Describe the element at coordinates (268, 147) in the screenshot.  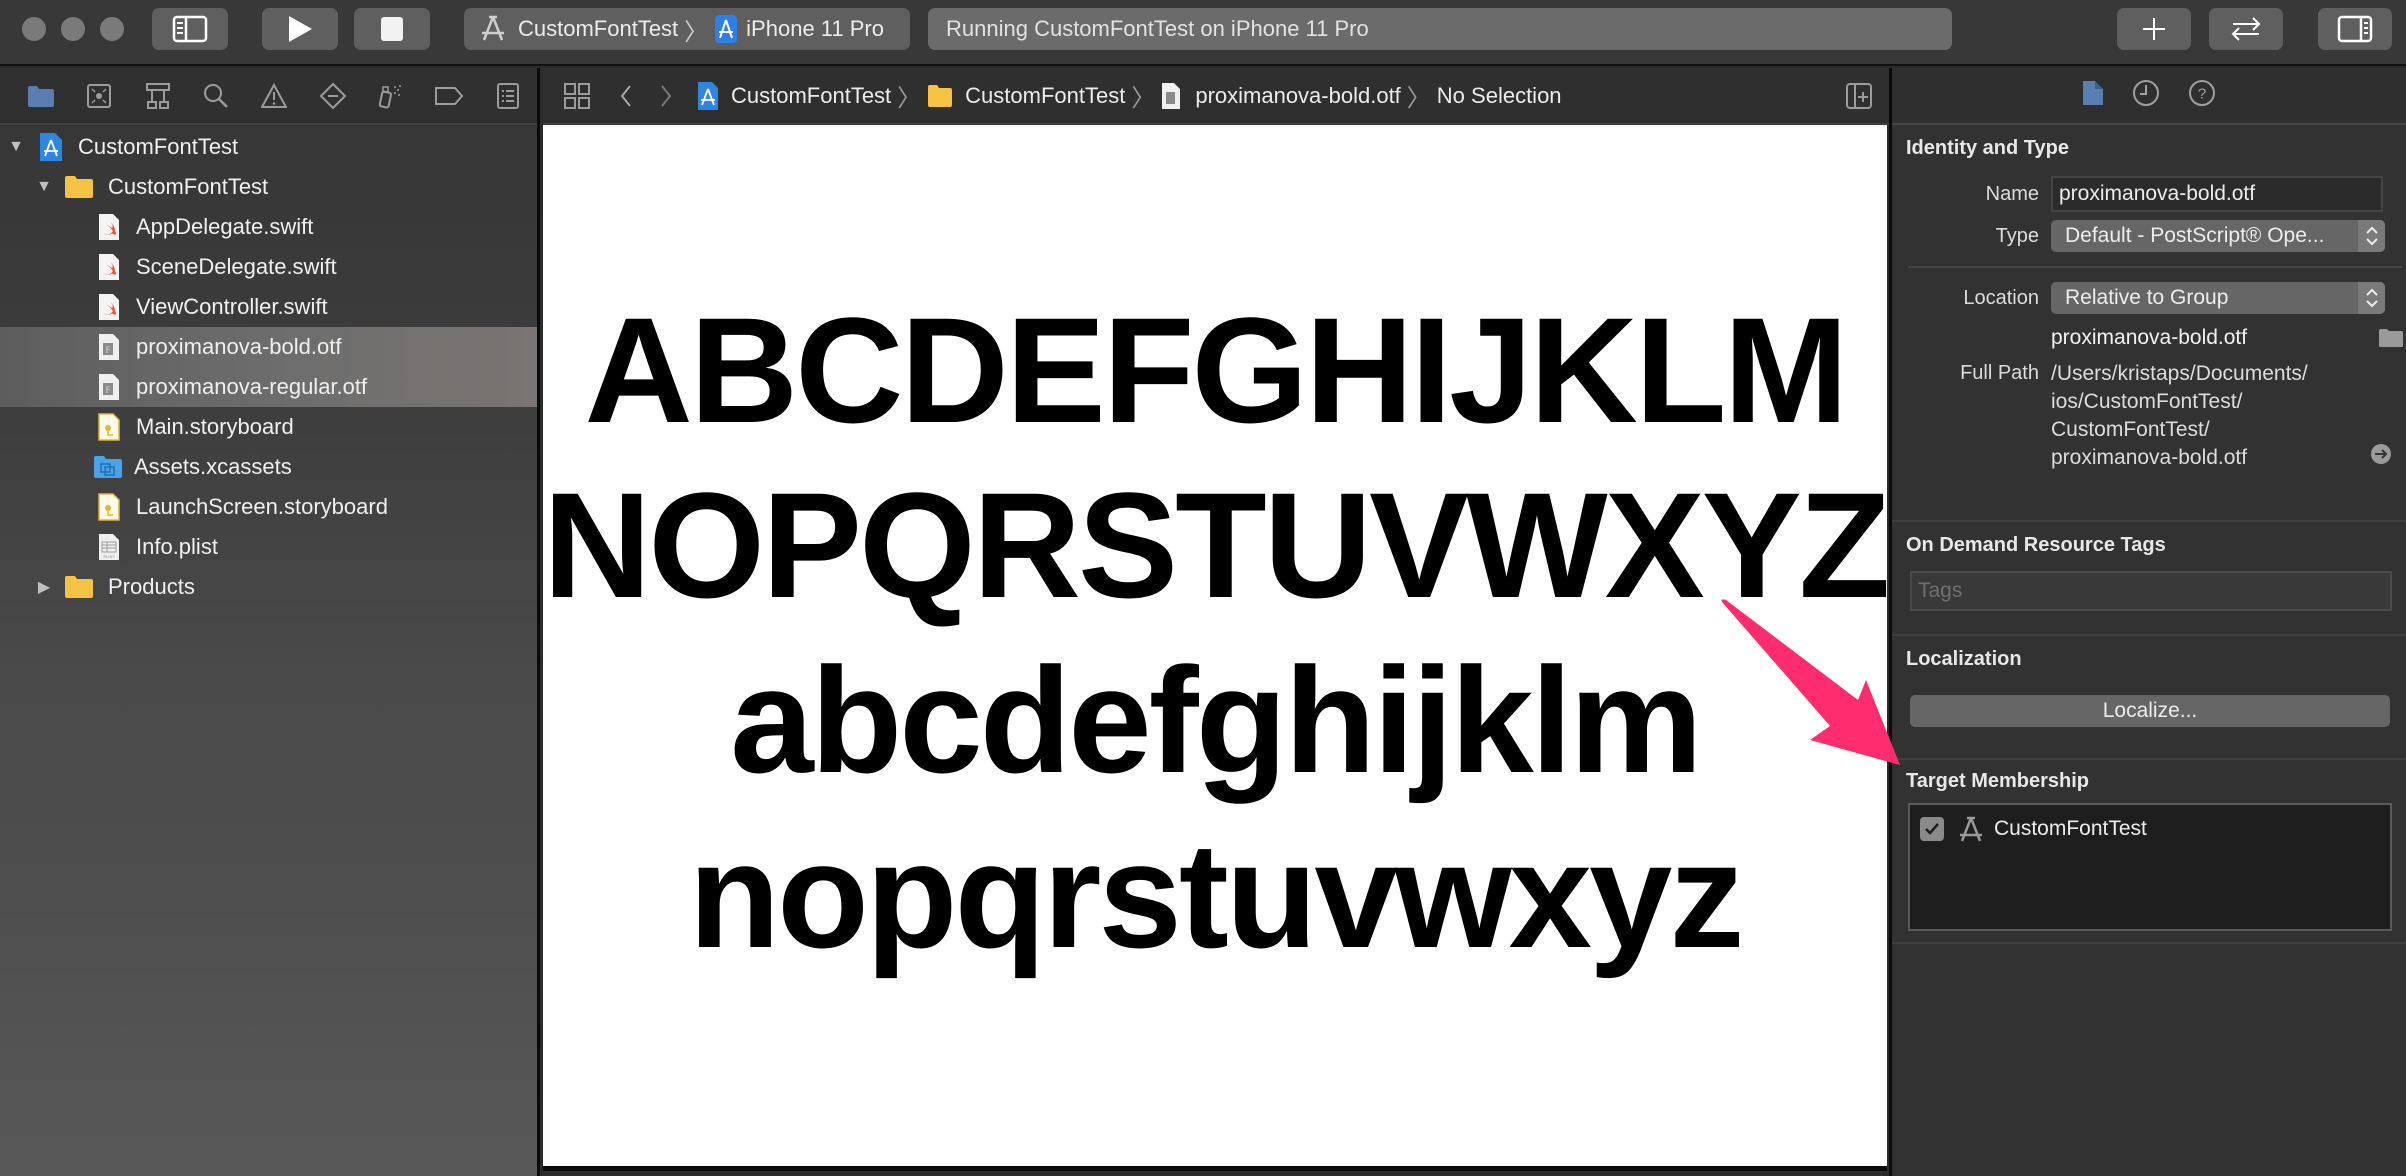
I see `tree-item-project: ▼ CustomFontTest` at that location.